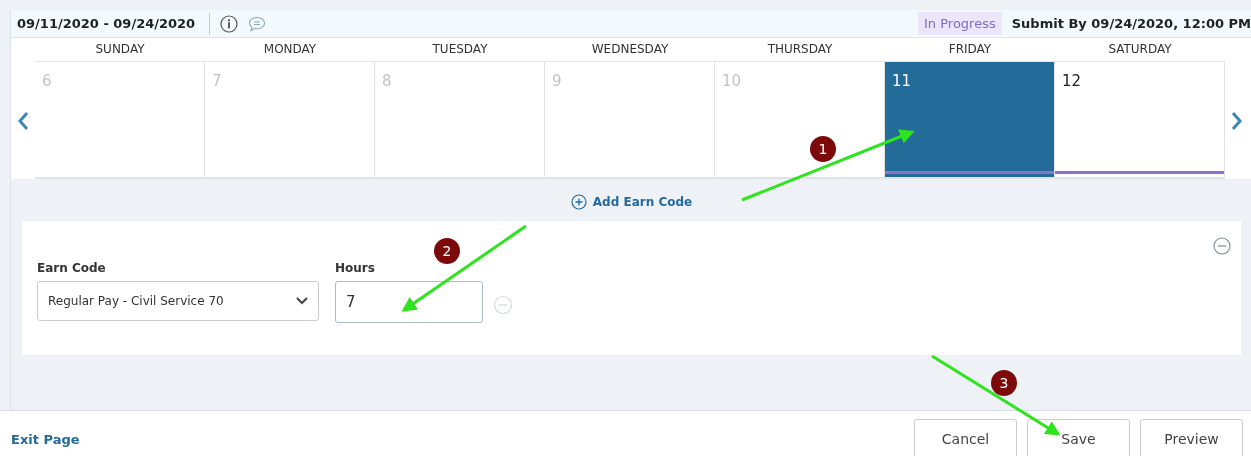 The width and height of the screenshot is (1251, 456). What do you see at coordinates (447, 251) in the screenshot?
I see `step-marker: 2` at bounding box center [447, 251].